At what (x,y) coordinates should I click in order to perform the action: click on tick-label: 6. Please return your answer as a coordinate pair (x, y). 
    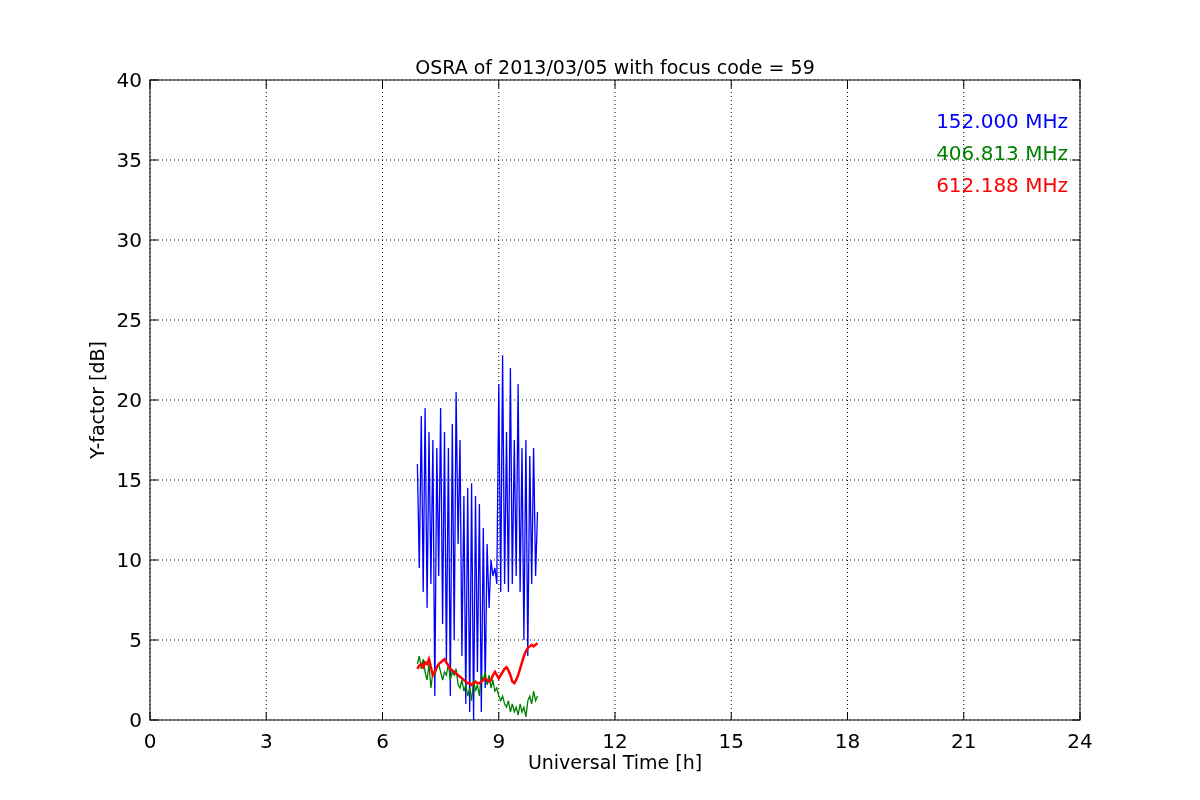
    Looking at the image, I should click on (382, 741).